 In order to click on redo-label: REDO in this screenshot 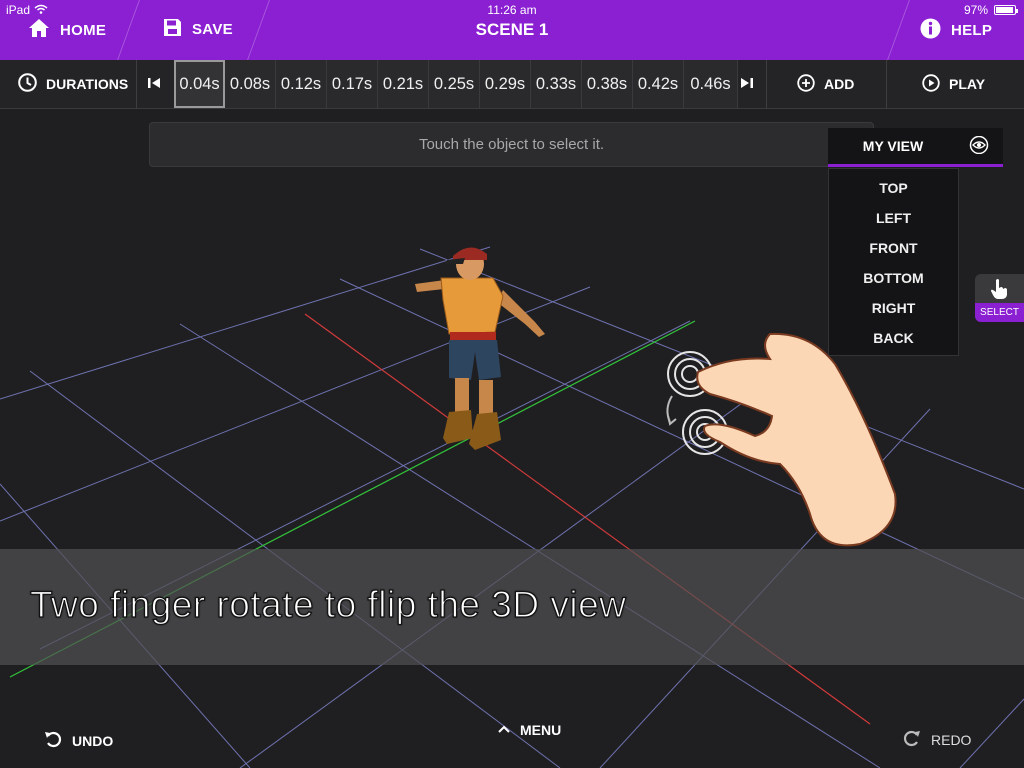, I will do `click(951, 739)`.